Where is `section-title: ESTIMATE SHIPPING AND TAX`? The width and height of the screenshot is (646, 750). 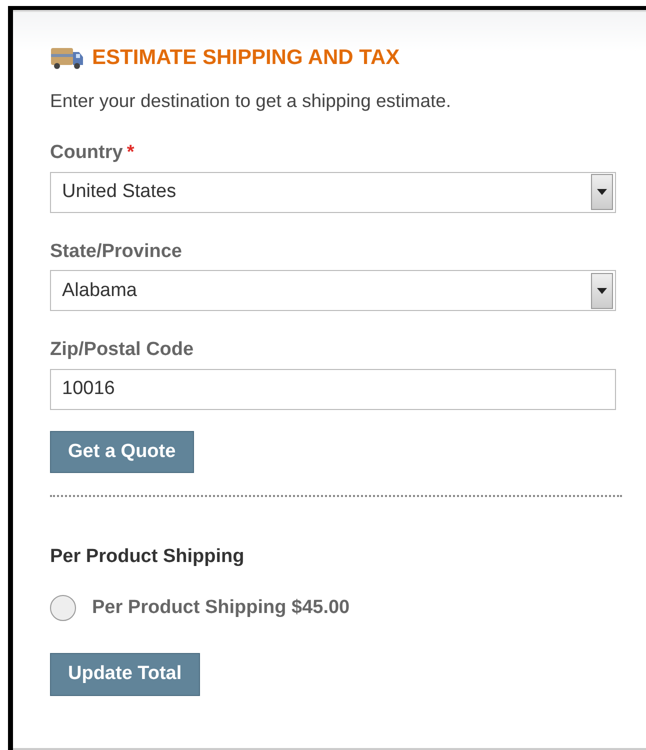
section-title: ESTIMATE SHIPPING AND TAX is located at coordinates (246, 58).